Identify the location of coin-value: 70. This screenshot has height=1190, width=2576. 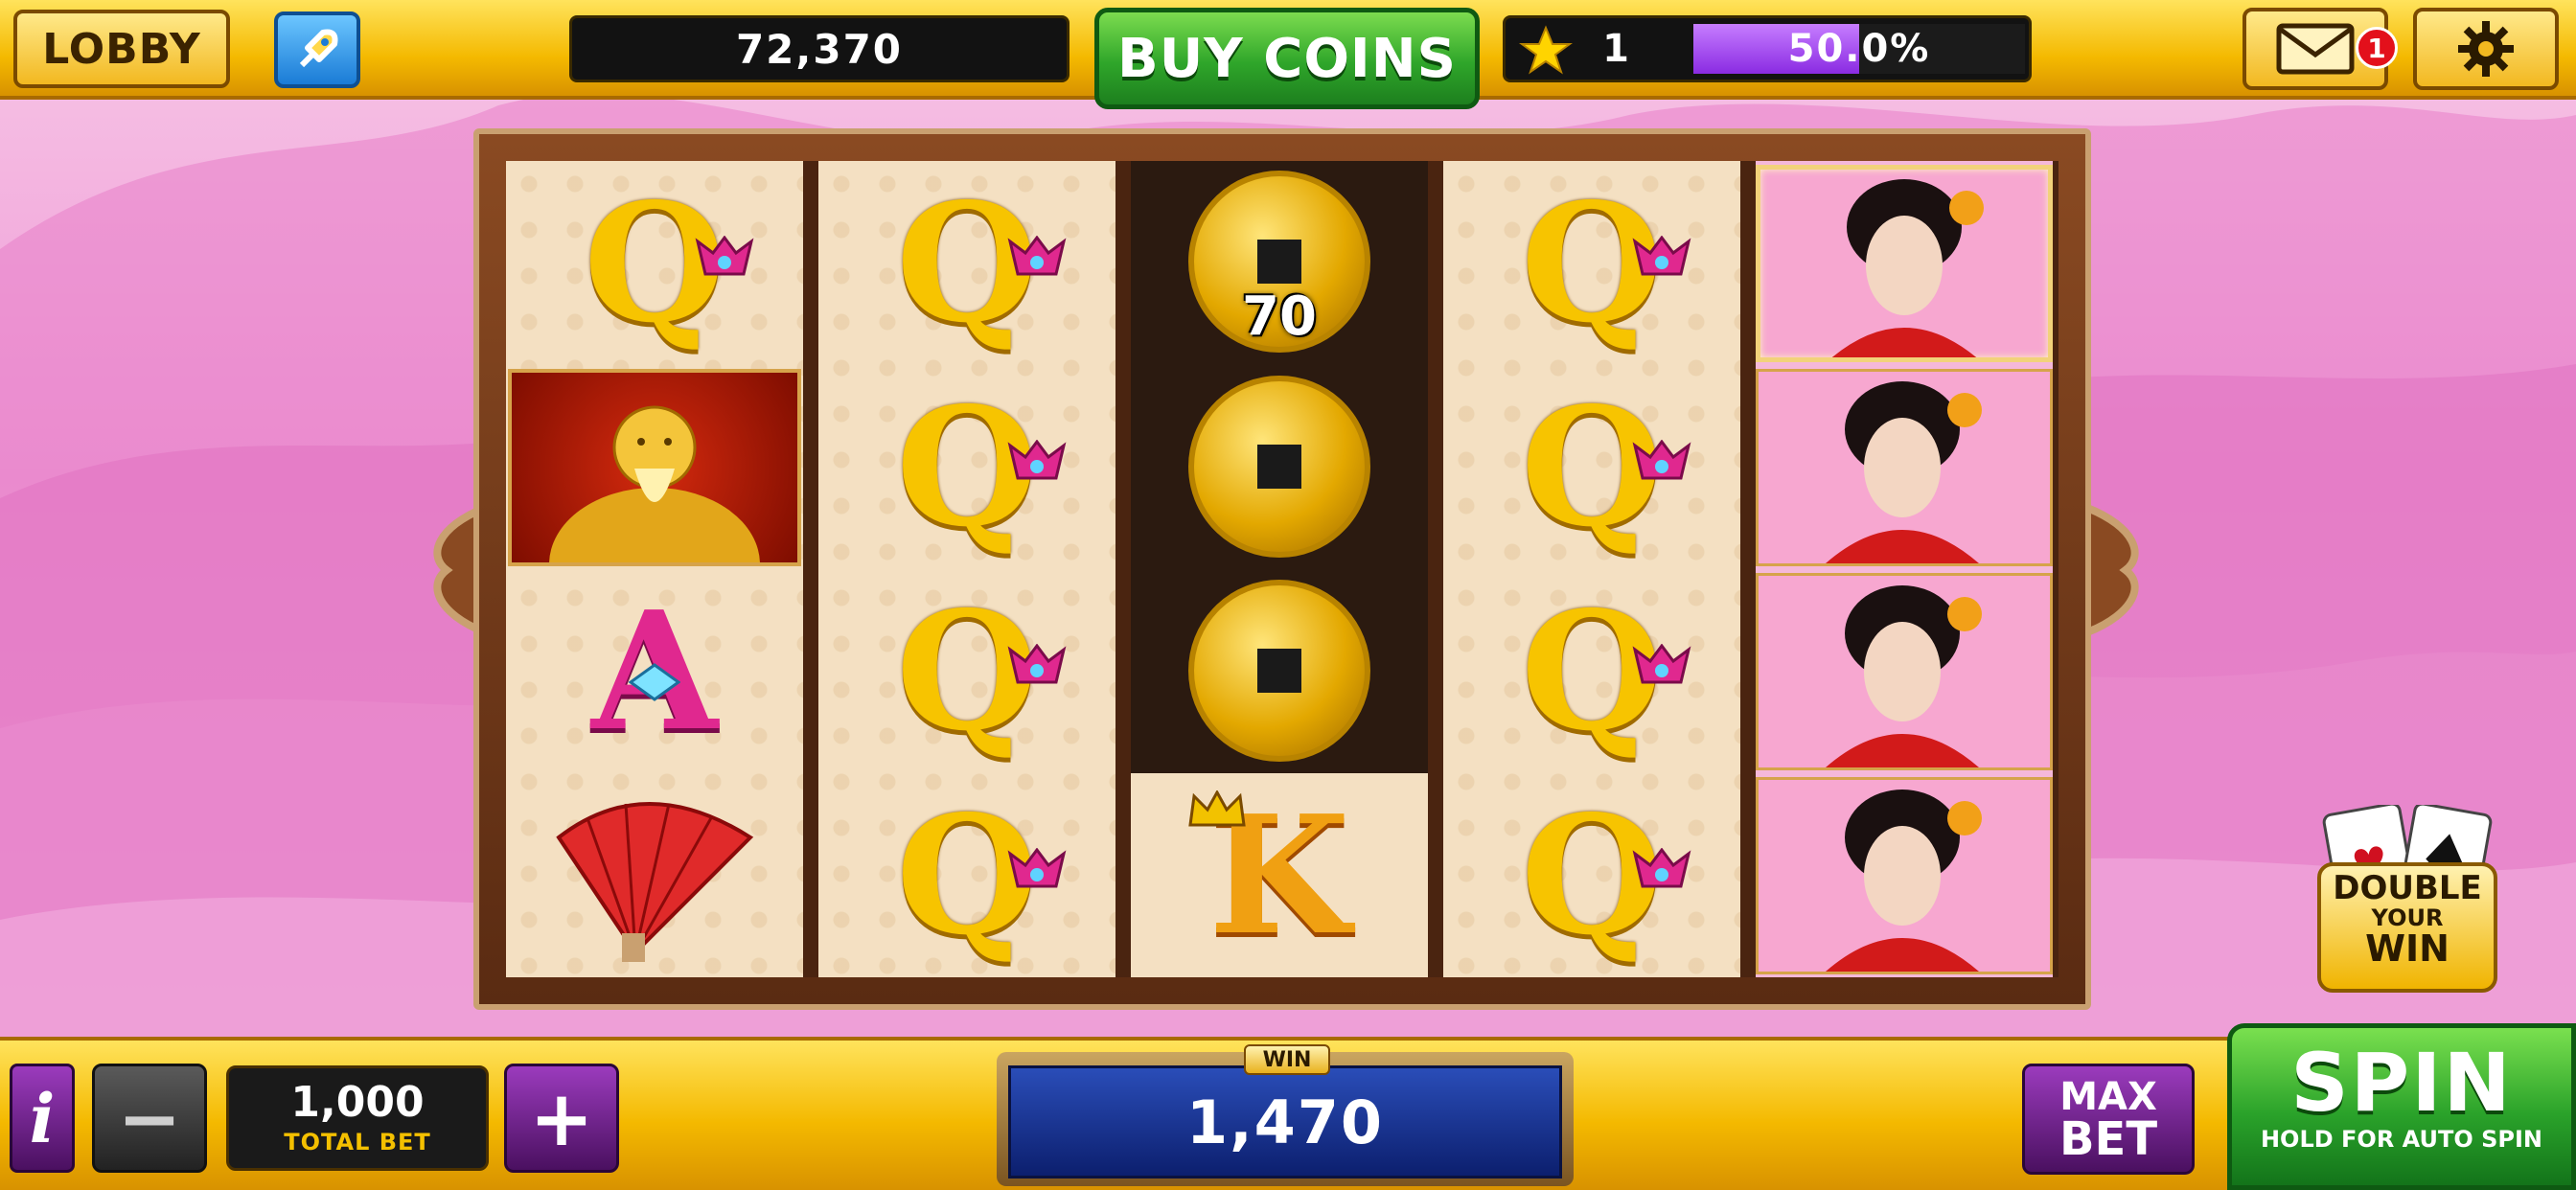
(1279, 317).